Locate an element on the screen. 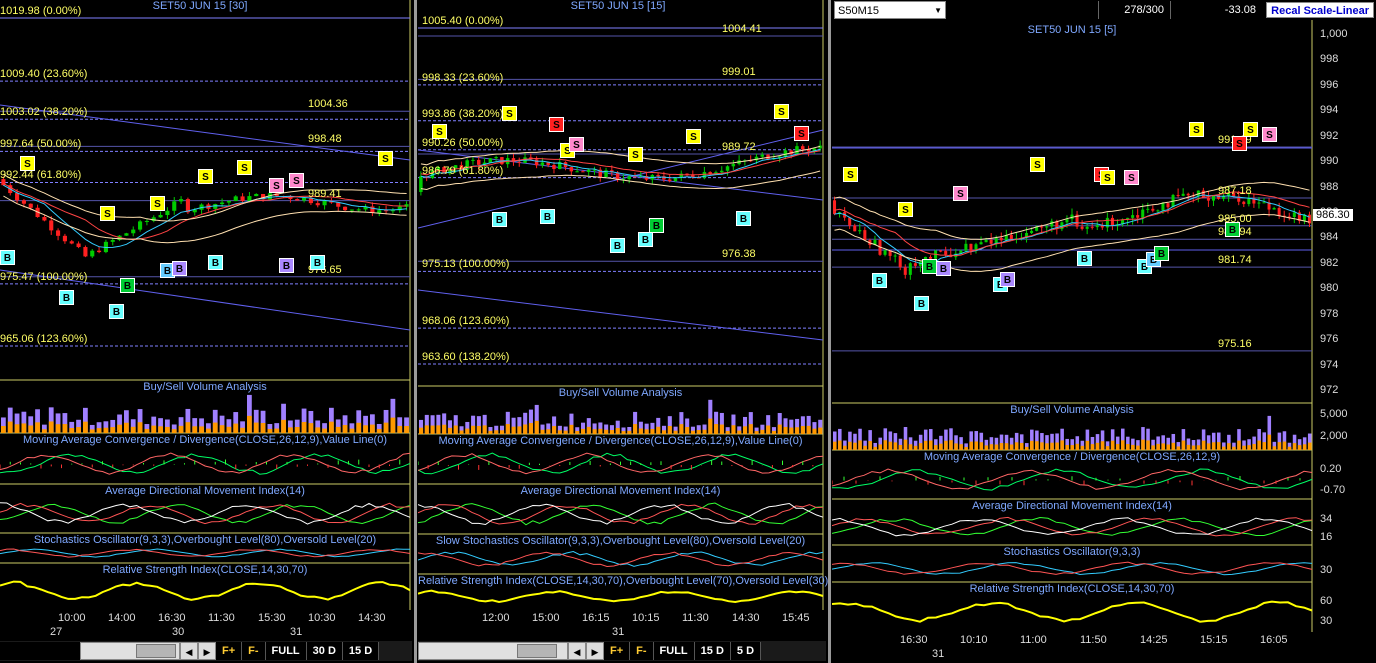 The width and height of the screenshot is (1376, 663). 5d-button: 5 D is located at coordinates (746, 651).